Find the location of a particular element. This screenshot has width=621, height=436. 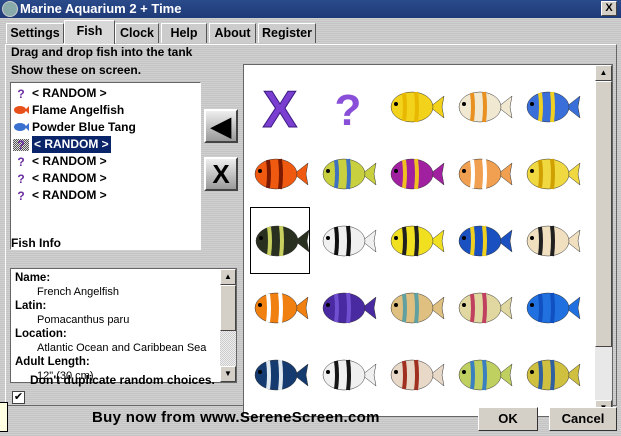

palette-scroll-thumb is located at coordinates (603, 214).